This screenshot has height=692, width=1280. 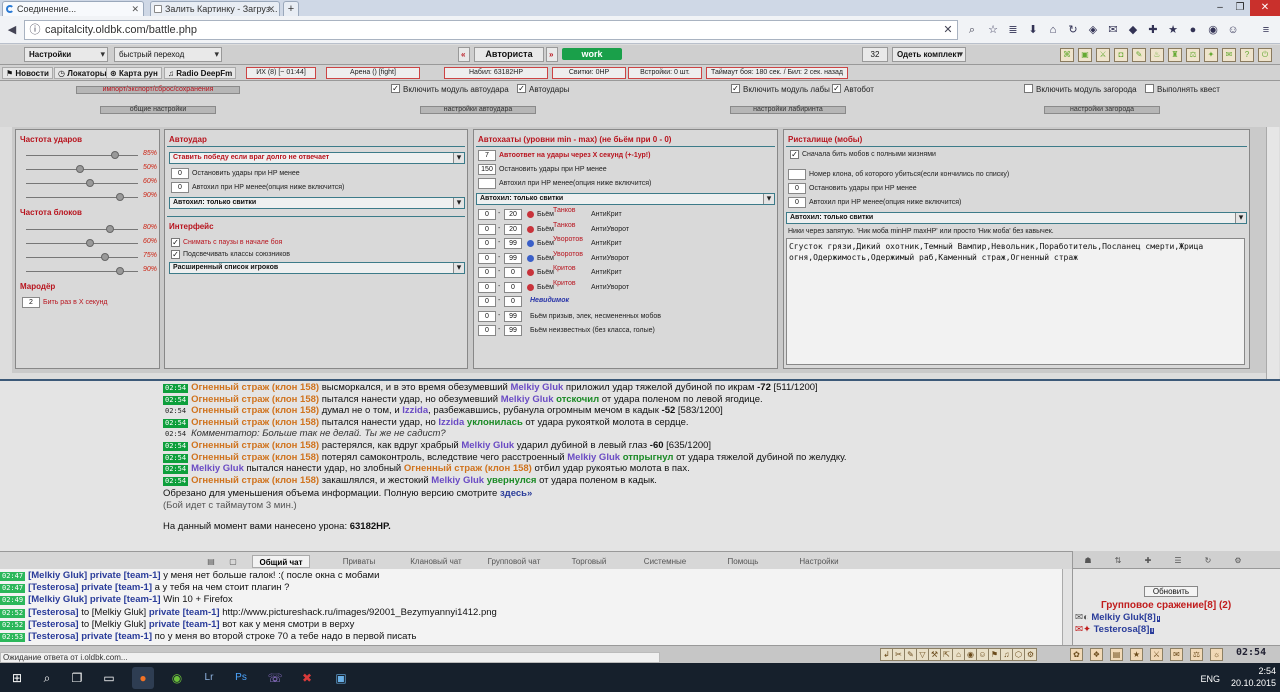 I want to click on chat-timestamp: 02:47, so click(x=13, y=576).